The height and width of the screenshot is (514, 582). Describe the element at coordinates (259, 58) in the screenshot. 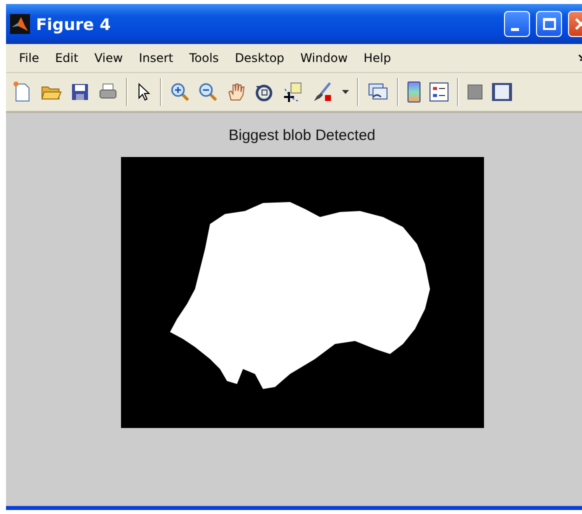

I see `menu-item: Desktop` at that location.